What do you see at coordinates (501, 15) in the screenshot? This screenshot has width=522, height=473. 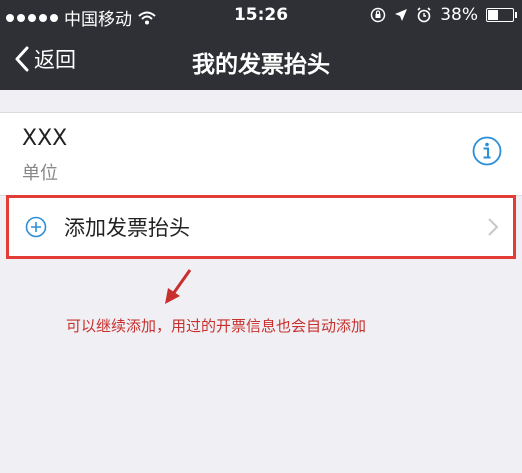 I see `battery-icon` at bounding box center [501, 15].